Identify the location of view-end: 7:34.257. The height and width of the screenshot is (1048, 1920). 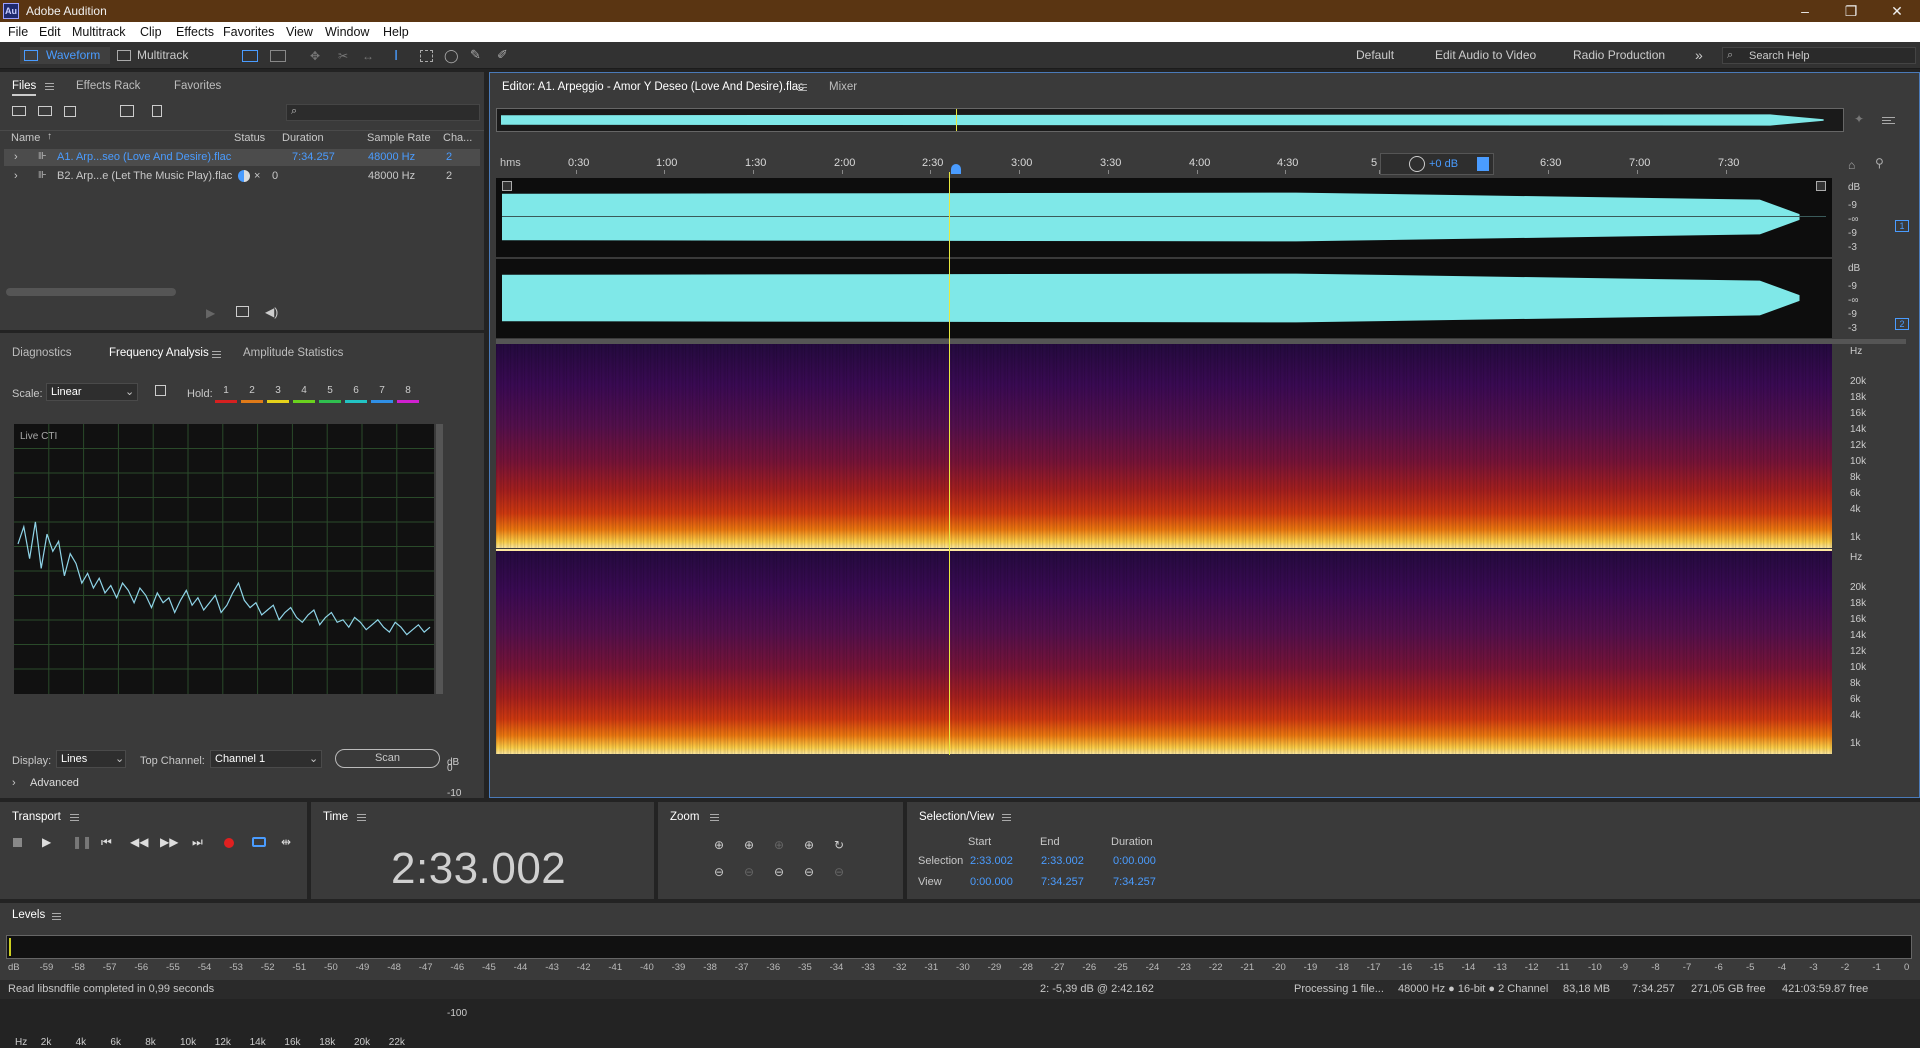
(1062, 882).